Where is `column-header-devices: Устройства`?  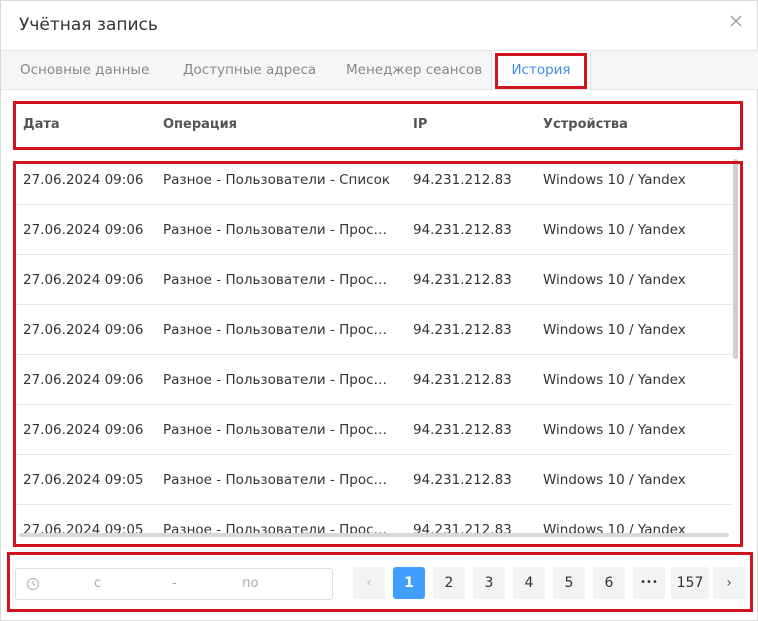
column-header-devices: Устройства is located at coordinates (585, 125).